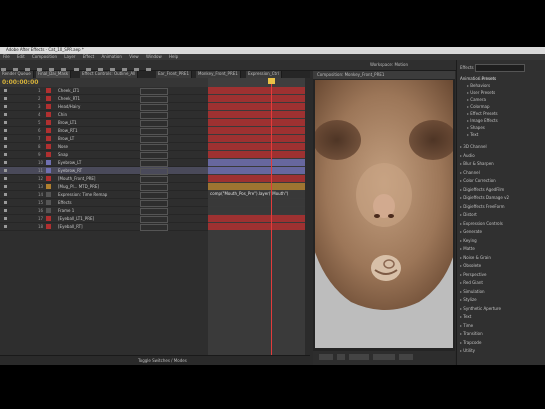 This screenshot has height=409, width=545. I want to click on effect-category-item: Red Giant, so click(471, 283).